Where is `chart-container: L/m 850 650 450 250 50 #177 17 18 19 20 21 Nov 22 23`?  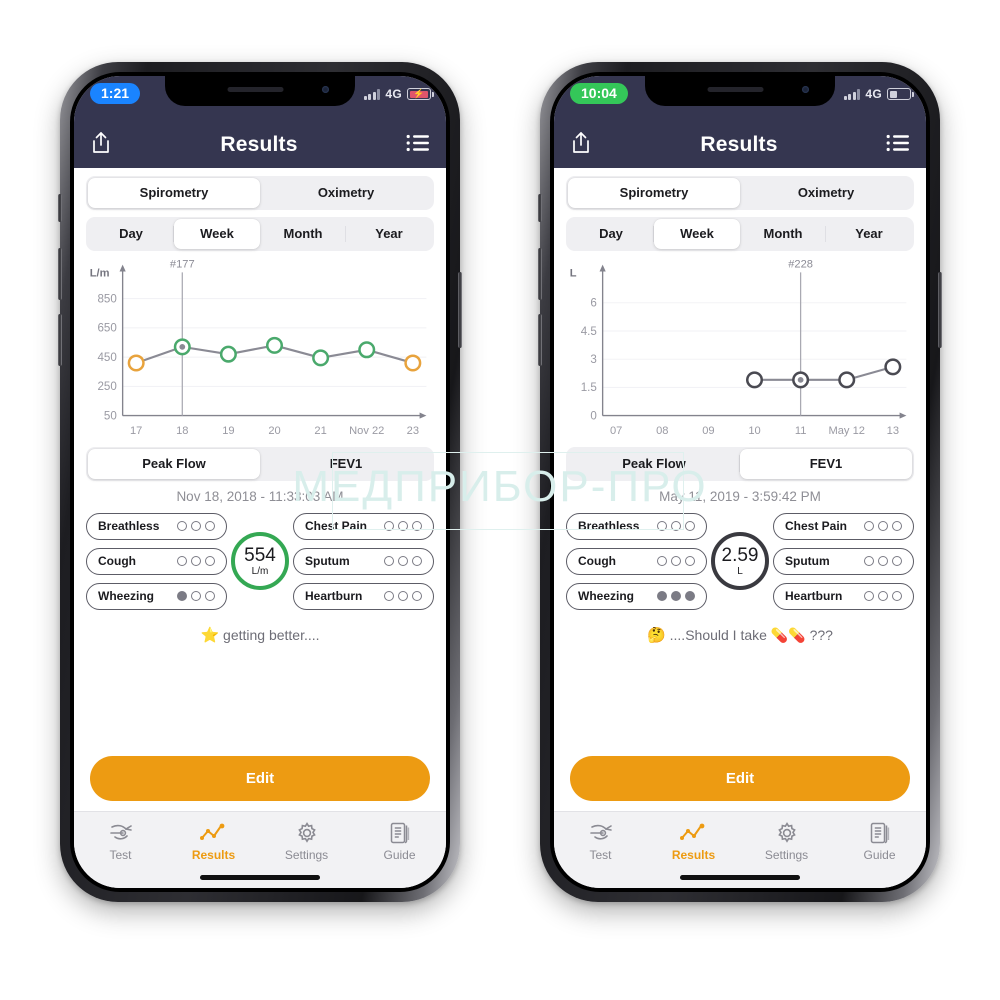 chart-container: L/m 850 650 450 250 50 #177 17 18 19 20 21 Nov 22 23 is located at coordinates (260, 348).